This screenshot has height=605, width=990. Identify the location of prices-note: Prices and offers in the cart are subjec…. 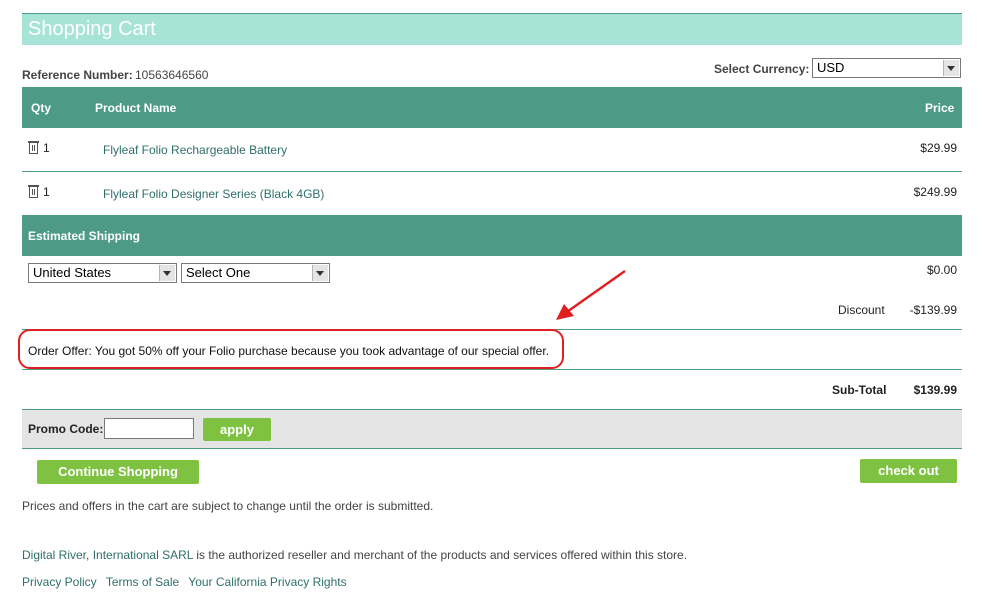
(228, 506).